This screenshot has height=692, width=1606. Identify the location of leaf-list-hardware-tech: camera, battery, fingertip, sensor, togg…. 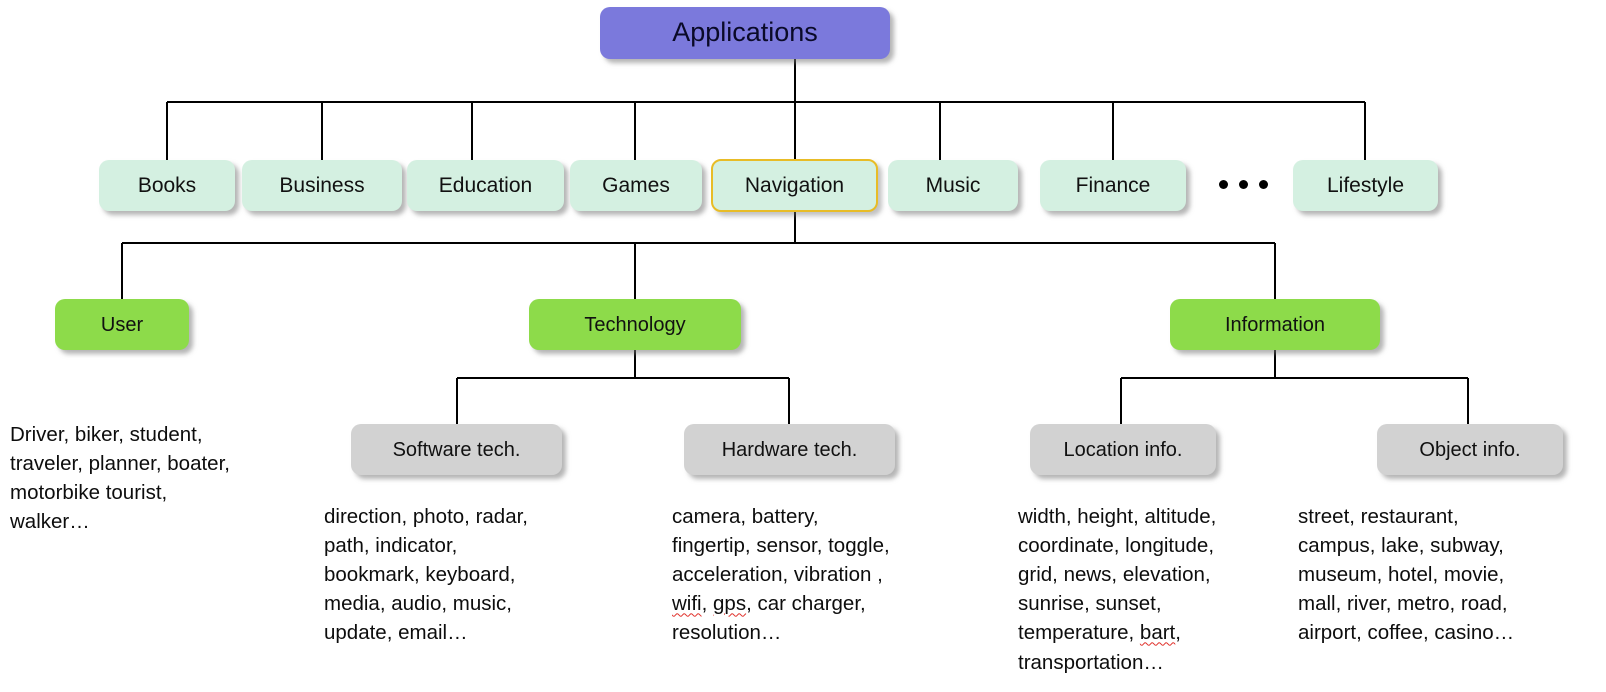
(814, 575).